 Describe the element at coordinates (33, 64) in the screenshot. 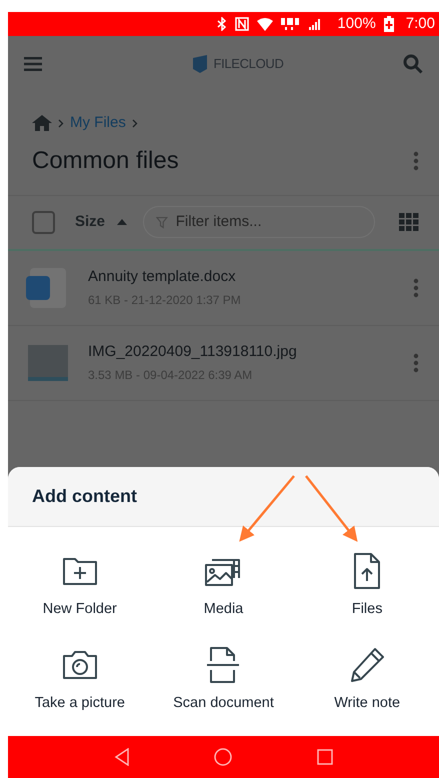

I see `menu-icon` at that location.